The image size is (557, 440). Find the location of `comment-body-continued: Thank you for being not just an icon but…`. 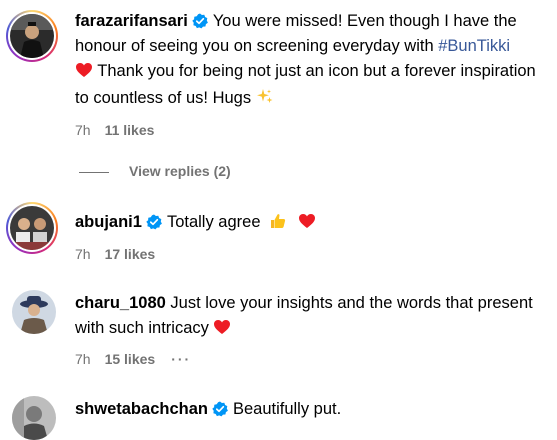

comment-body-continued: Thank you for being not just an icon but… is located at coordinates (305, 84).